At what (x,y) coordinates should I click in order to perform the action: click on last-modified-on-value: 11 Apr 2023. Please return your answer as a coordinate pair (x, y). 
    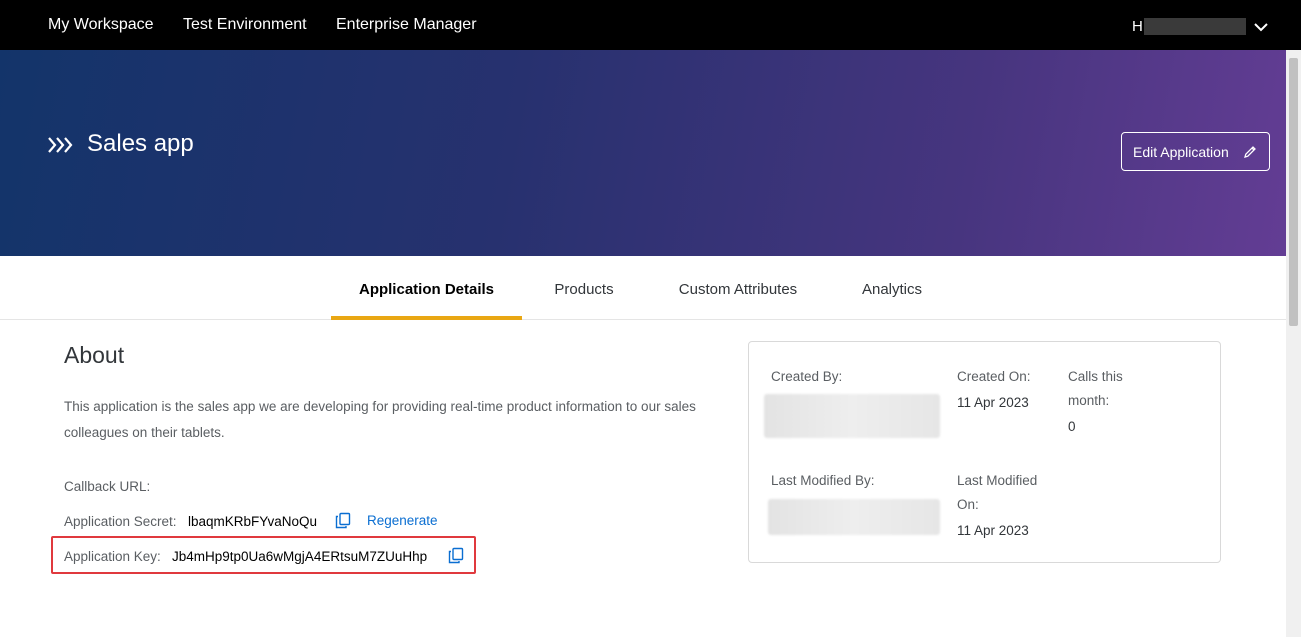
    Looking at the image, I should click on (993, 530).